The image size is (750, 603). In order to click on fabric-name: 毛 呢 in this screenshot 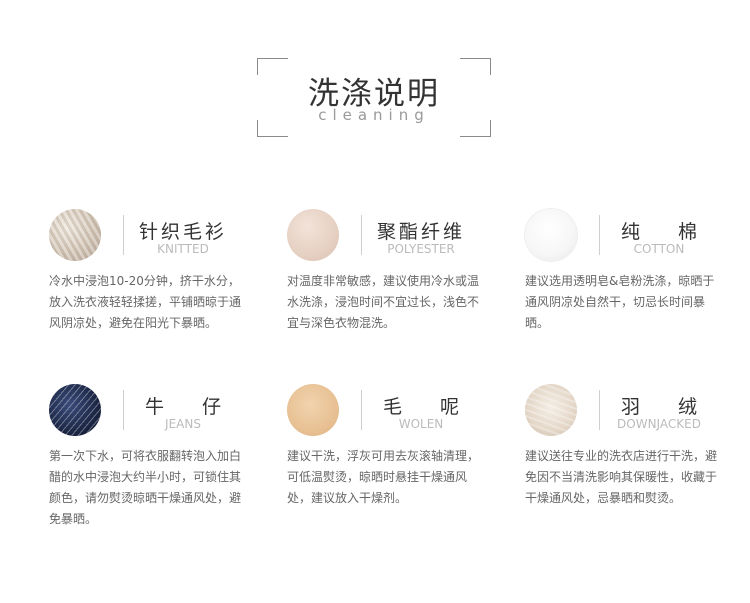, I will do `click(420, 407)`.